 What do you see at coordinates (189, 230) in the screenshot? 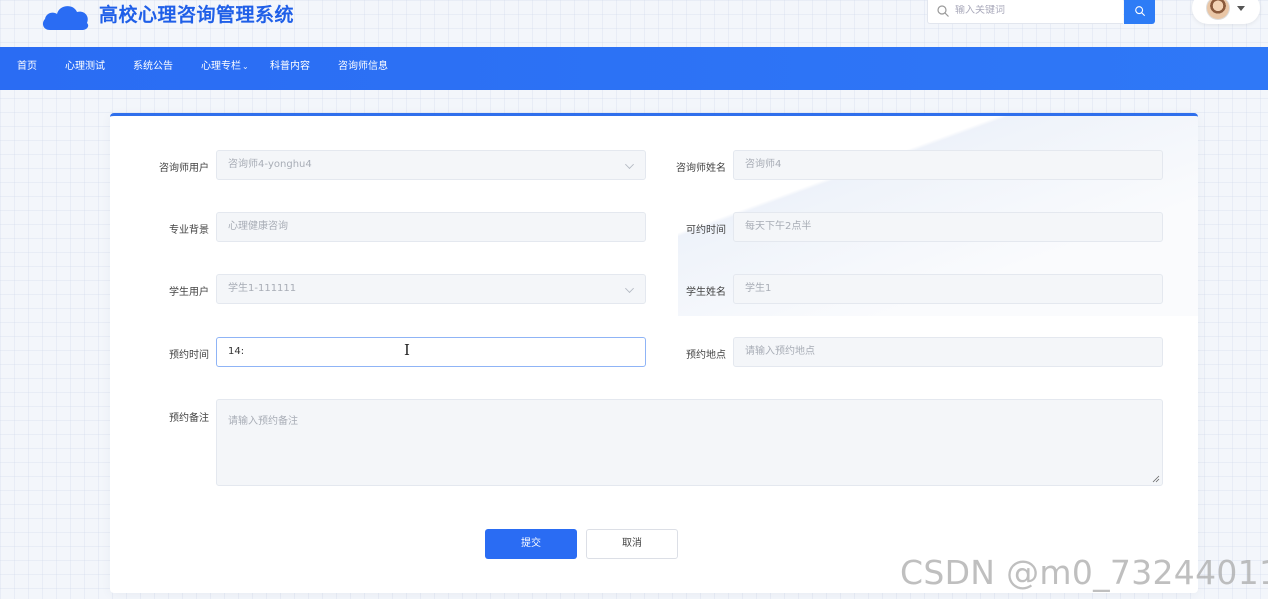
I see `specialty-label: 专业背景` at bounding box center [189, 230].